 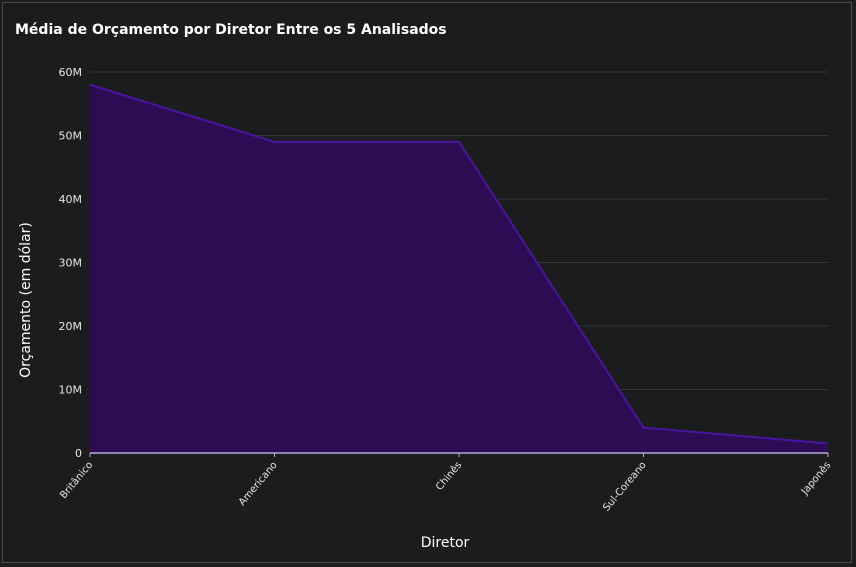 I want to click on x-tick-label: Japonês, so click(x=815, y=478).